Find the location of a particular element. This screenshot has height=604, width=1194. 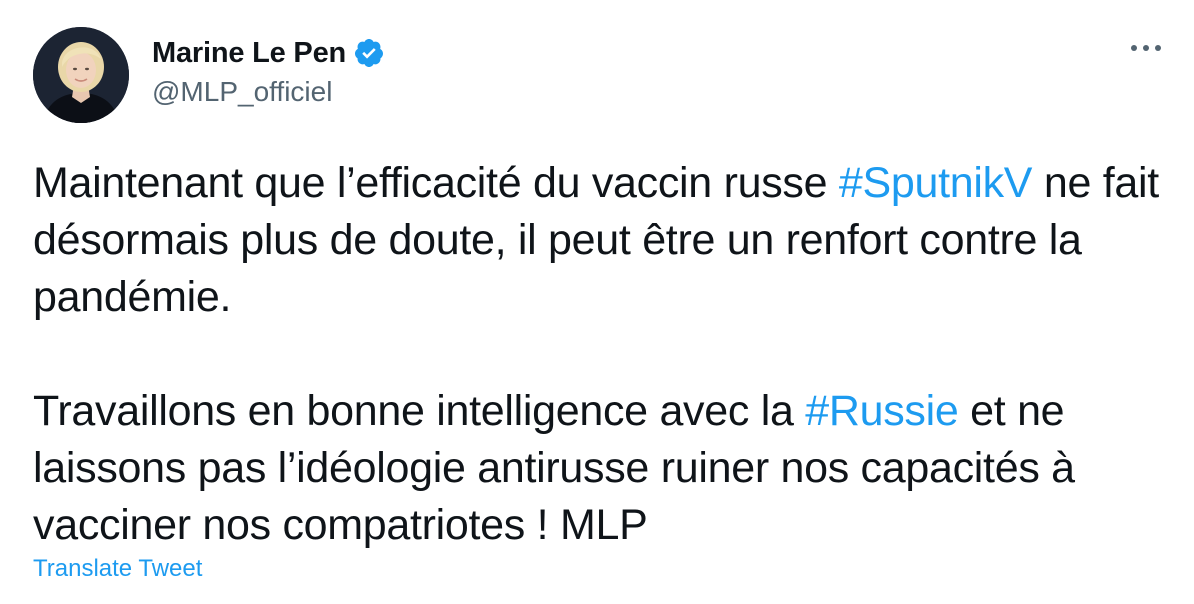

user-handle: @MLP_officiel is located at coordinates (268, 92).